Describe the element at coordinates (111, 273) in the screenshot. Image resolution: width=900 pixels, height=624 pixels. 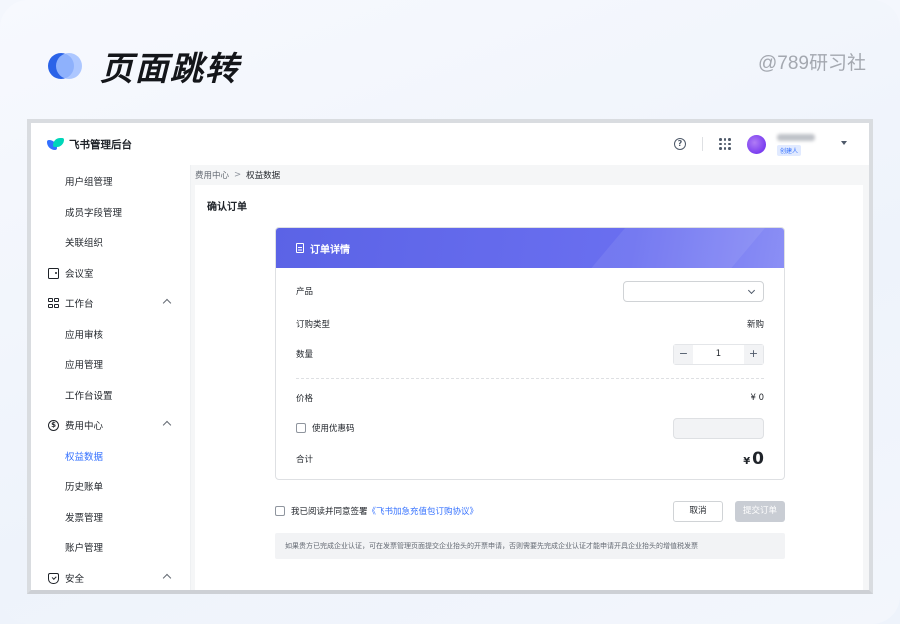
I see `sidebar-item-meeting-rooms: 会议室` at that location.